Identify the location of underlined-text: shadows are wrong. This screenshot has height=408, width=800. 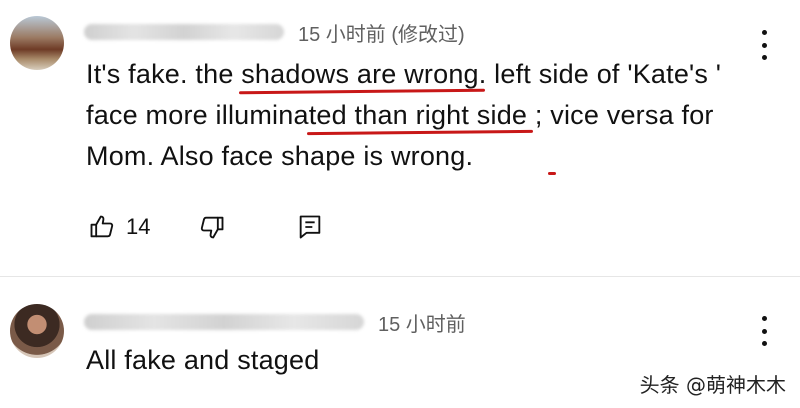
(360, 74).